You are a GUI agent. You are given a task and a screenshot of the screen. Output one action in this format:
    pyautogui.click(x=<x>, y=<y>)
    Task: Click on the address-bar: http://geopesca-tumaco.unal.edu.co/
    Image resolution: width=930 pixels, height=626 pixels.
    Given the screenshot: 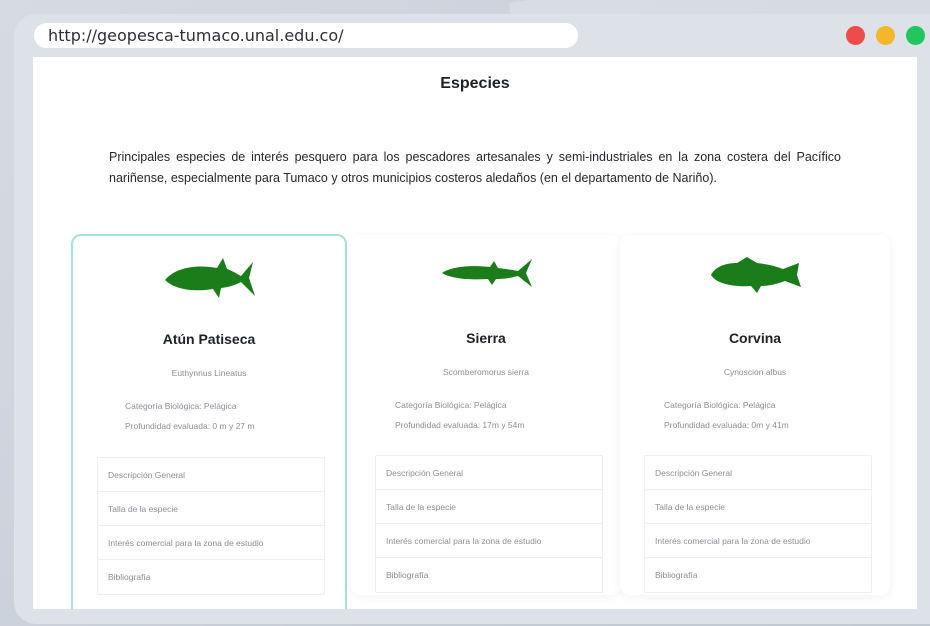 What is the action you would take?
    pyautogui.click(x=306, y=35)
    